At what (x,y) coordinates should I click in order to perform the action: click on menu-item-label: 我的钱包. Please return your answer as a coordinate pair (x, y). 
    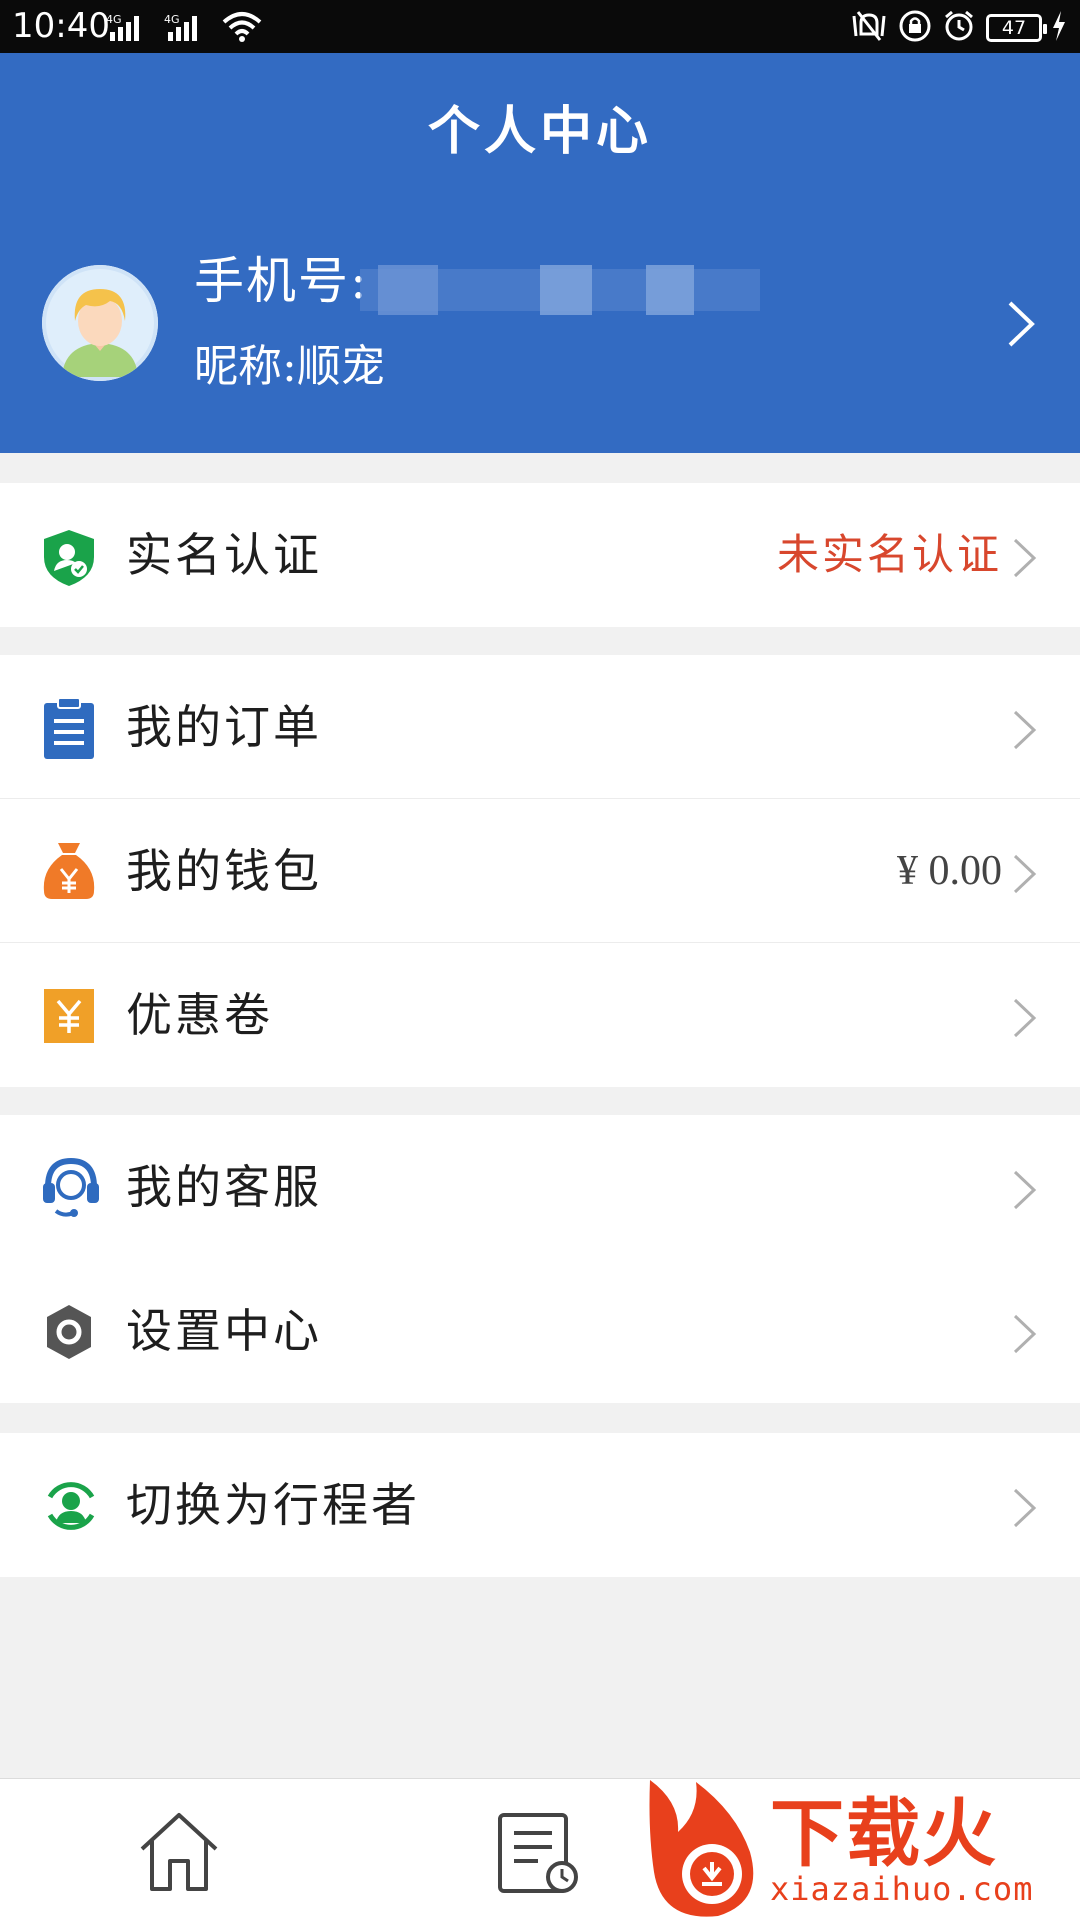
    Looking at the image, I should click on (224, 871).